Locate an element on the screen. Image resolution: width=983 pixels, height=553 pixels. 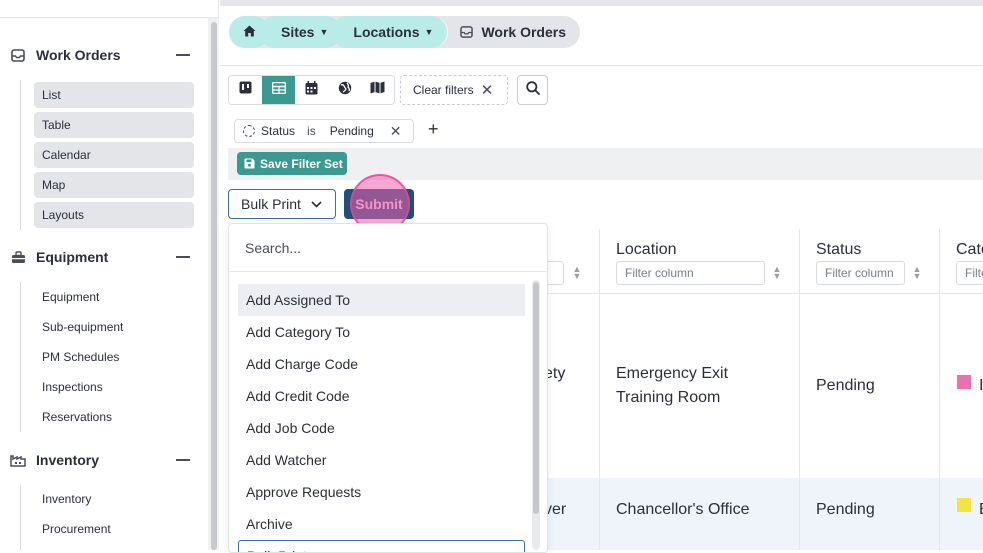
home-icon is located at coordinates (249, 32).